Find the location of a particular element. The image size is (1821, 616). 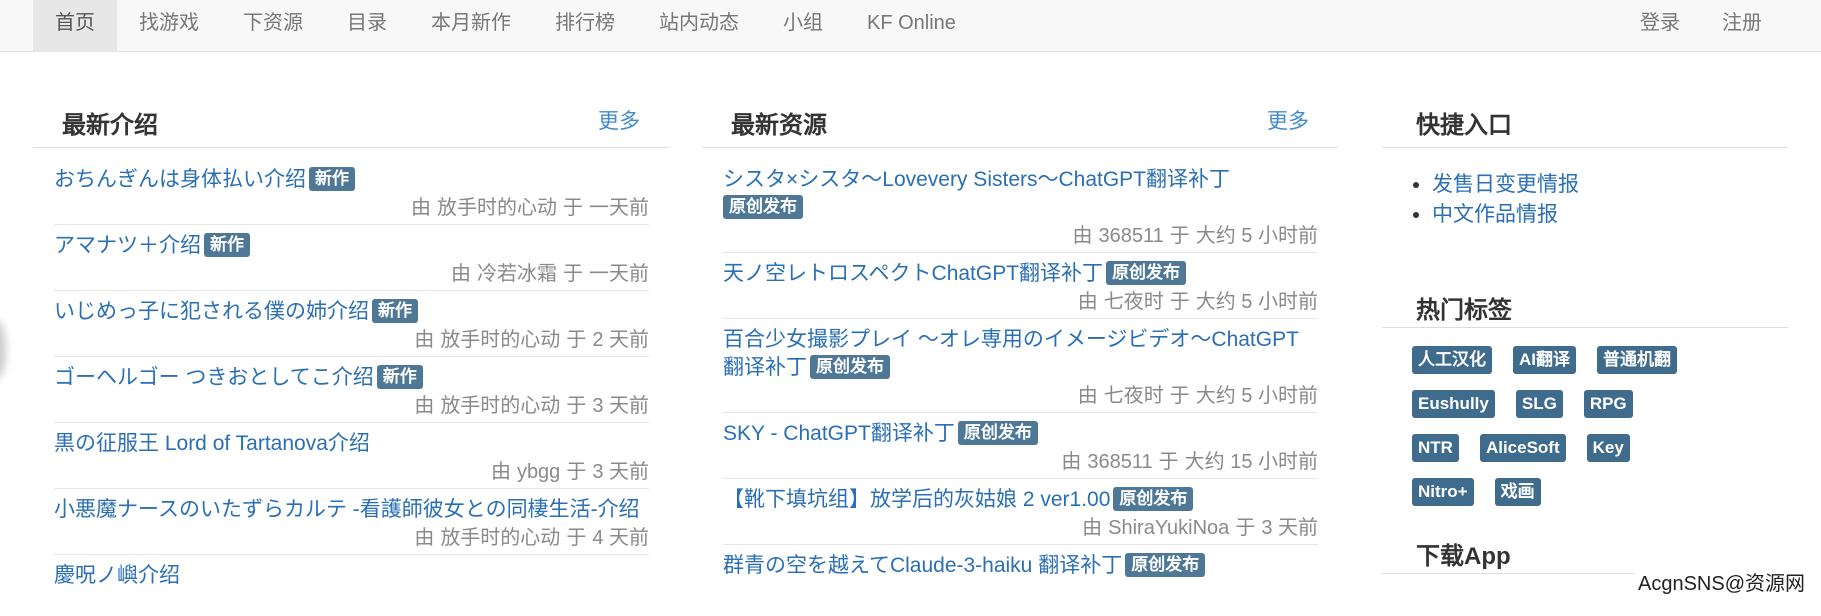

nav-monthly-new: 本月新作 is located at coordinates (471, 26).